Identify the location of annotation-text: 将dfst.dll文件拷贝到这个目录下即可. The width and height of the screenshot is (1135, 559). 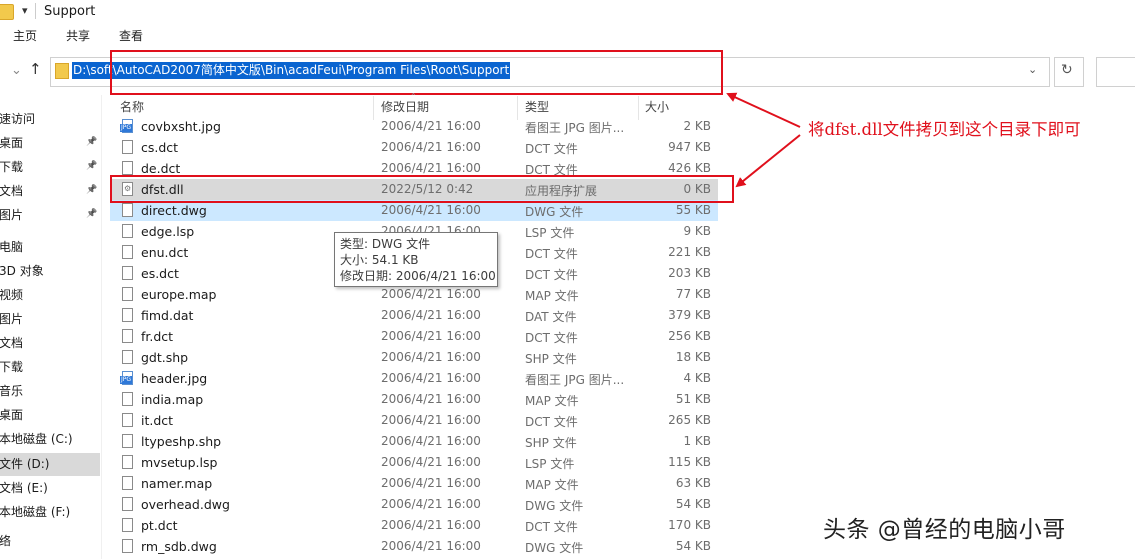
(944, 129).